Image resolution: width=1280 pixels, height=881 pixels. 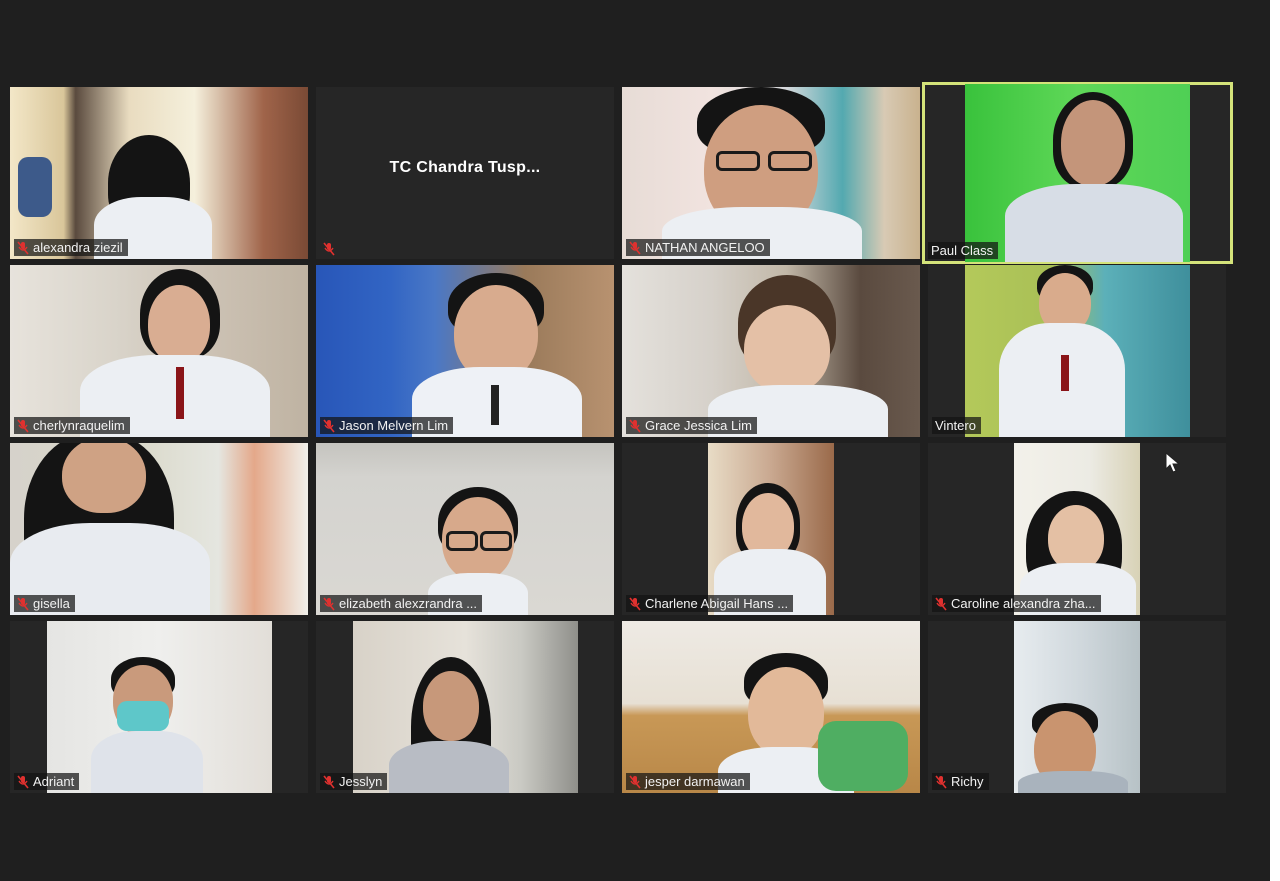 I want to click on participant-tile: Jason Melvern Lim, so click(x=465, y=351).